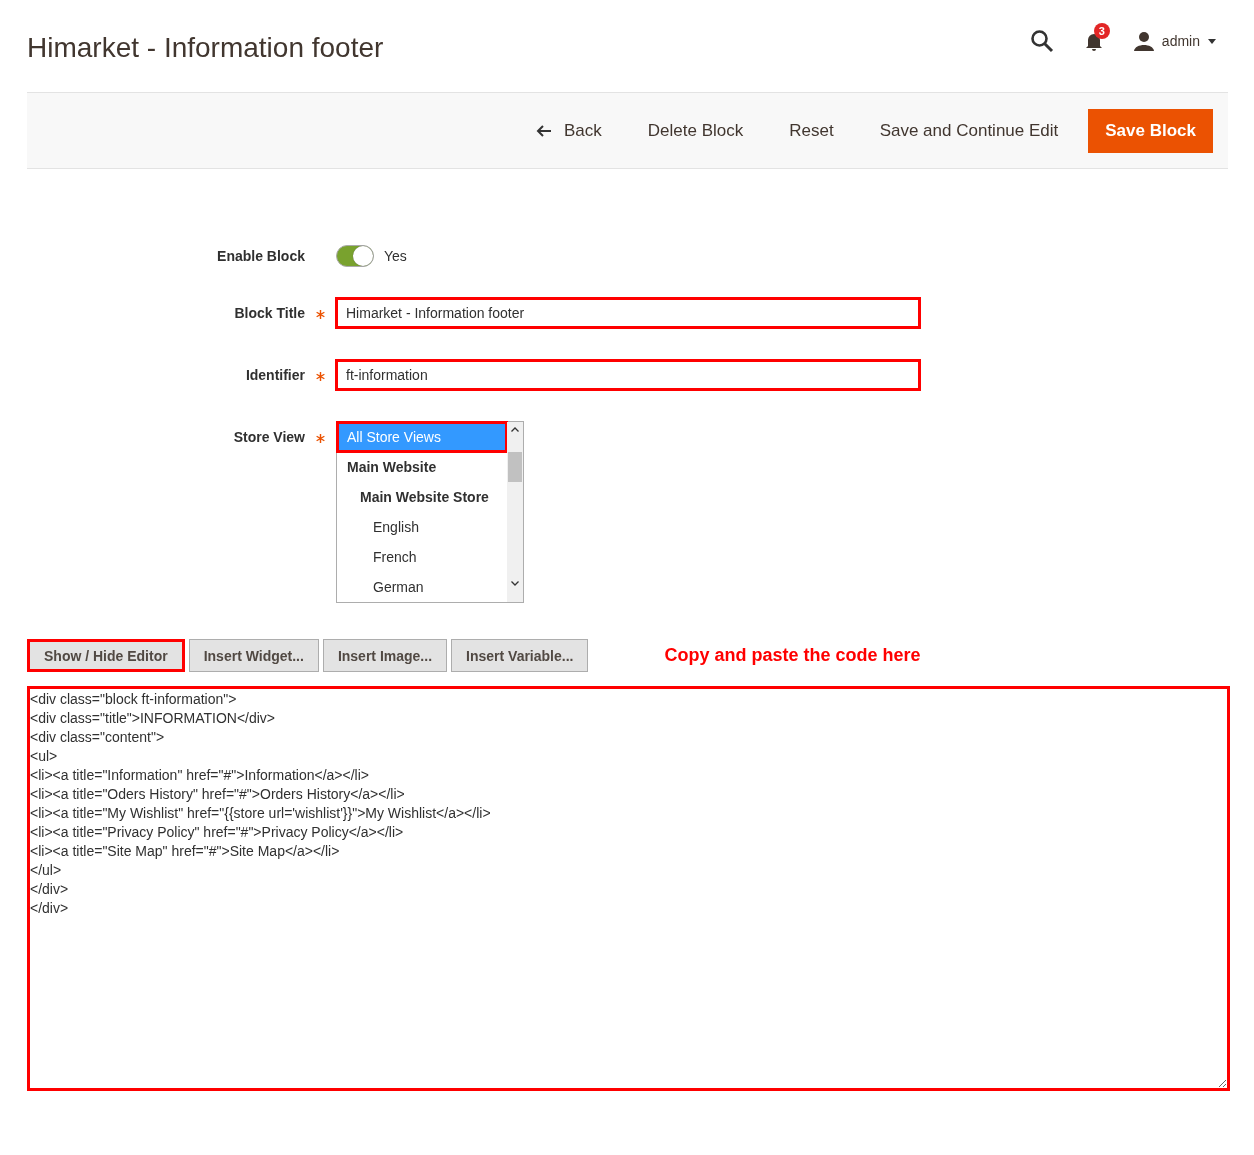  What do you see at coordinates (628, 313) in the screenshot?
I see `input-field: Himarket - Information footer` at bounding box center [628, 313].